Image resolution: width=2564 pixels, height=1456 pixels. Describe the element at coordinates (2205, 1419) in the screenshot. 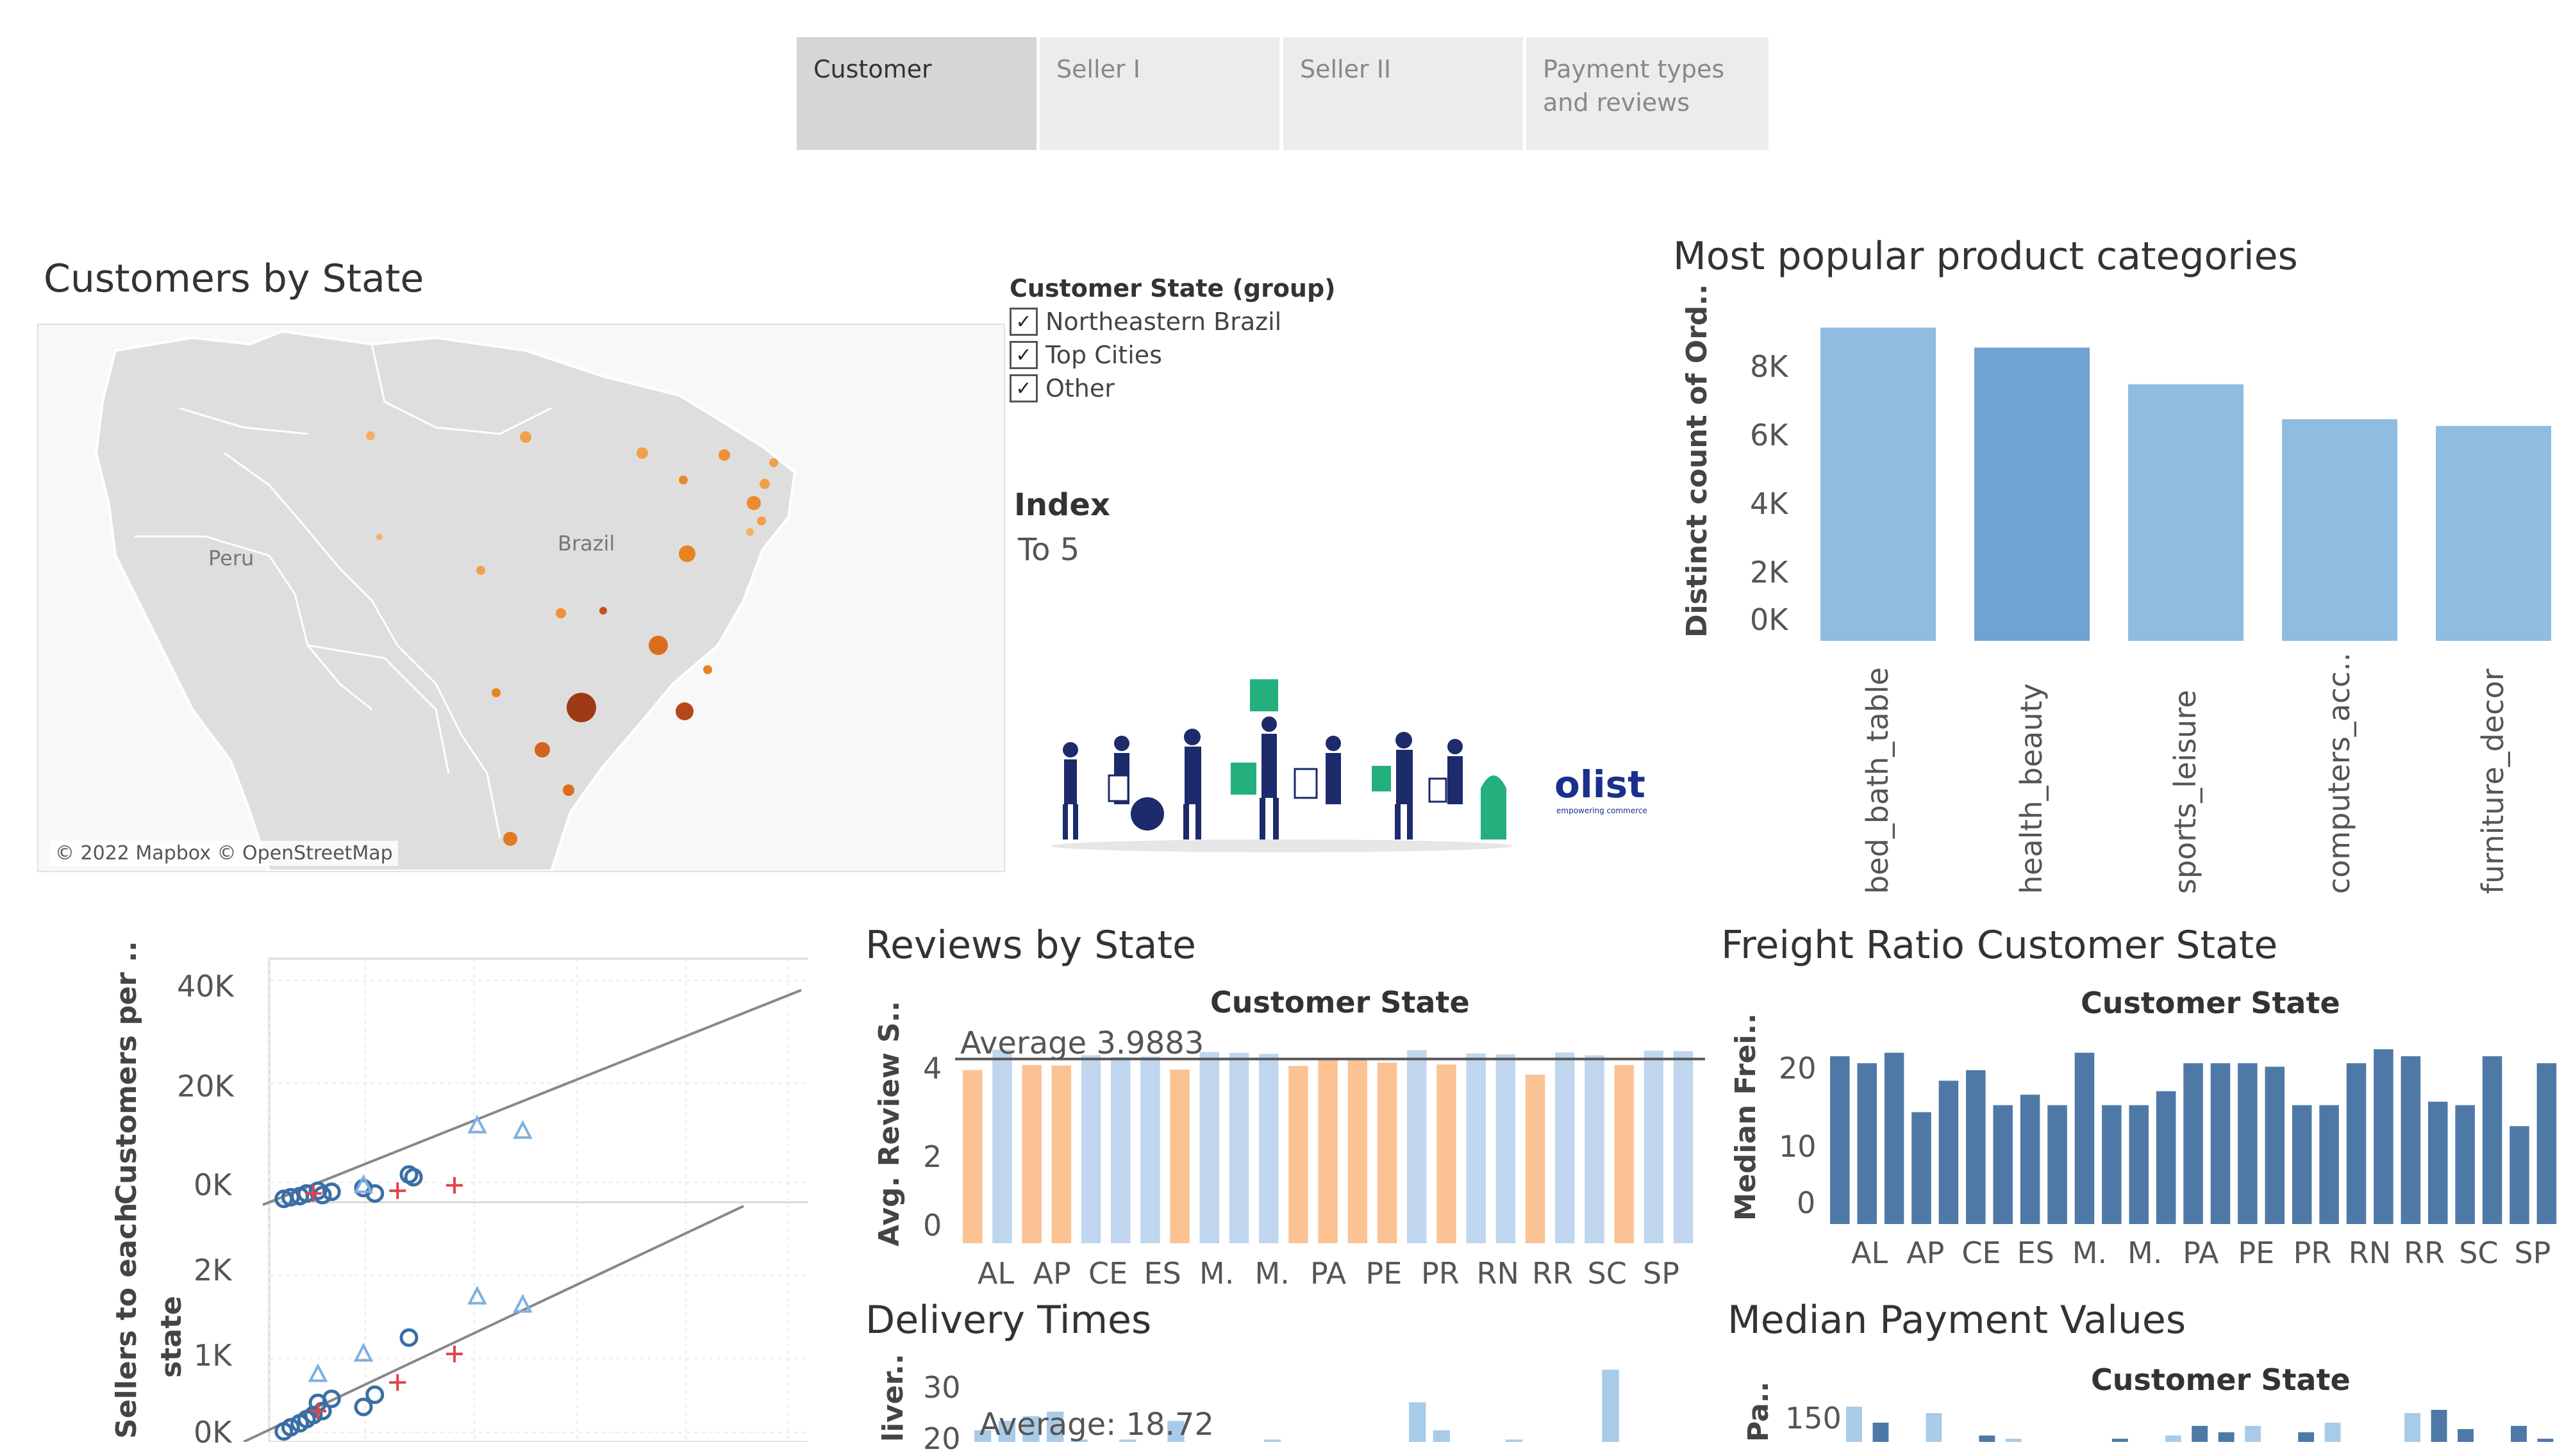

I see `payment-bars` at that location.